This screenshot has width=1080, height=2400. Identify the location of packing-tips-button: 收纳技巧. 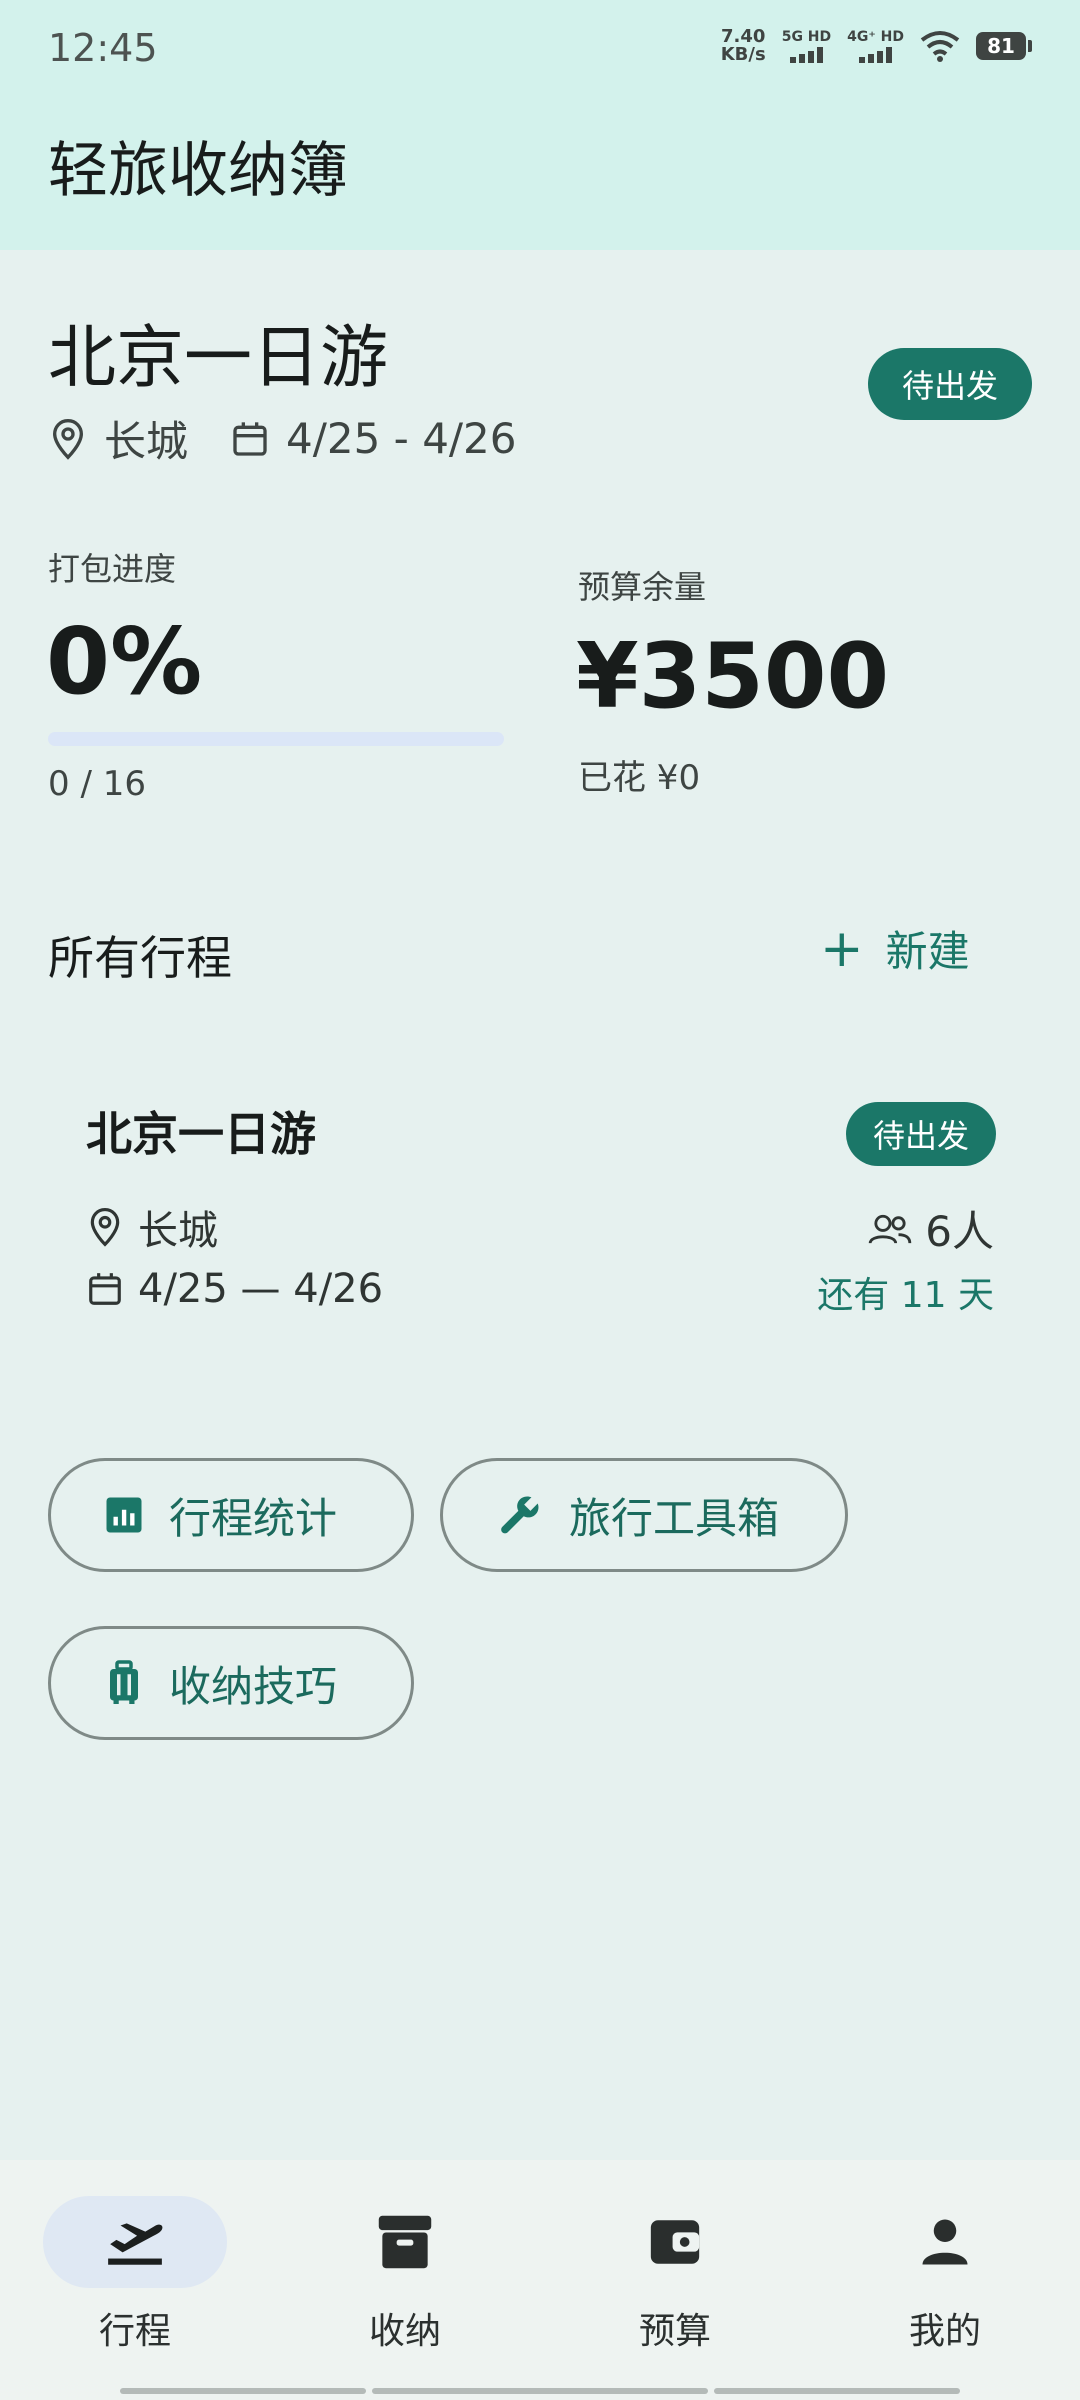
(231, 1683).